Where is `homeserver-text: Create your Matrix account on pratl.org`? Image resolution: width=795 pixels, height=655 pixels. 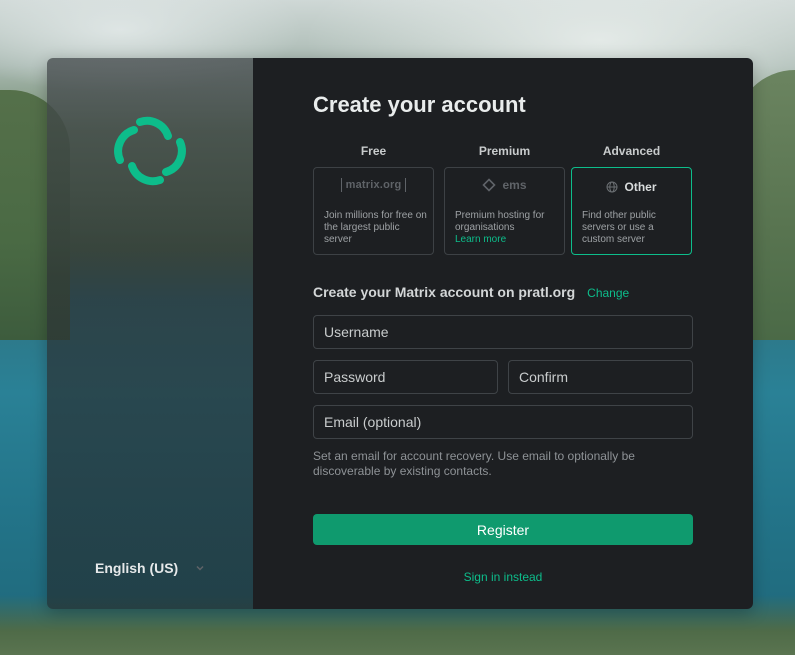 homeserver-text: Create your Matrix account on pratl.org is located at coordinates (444, 292).